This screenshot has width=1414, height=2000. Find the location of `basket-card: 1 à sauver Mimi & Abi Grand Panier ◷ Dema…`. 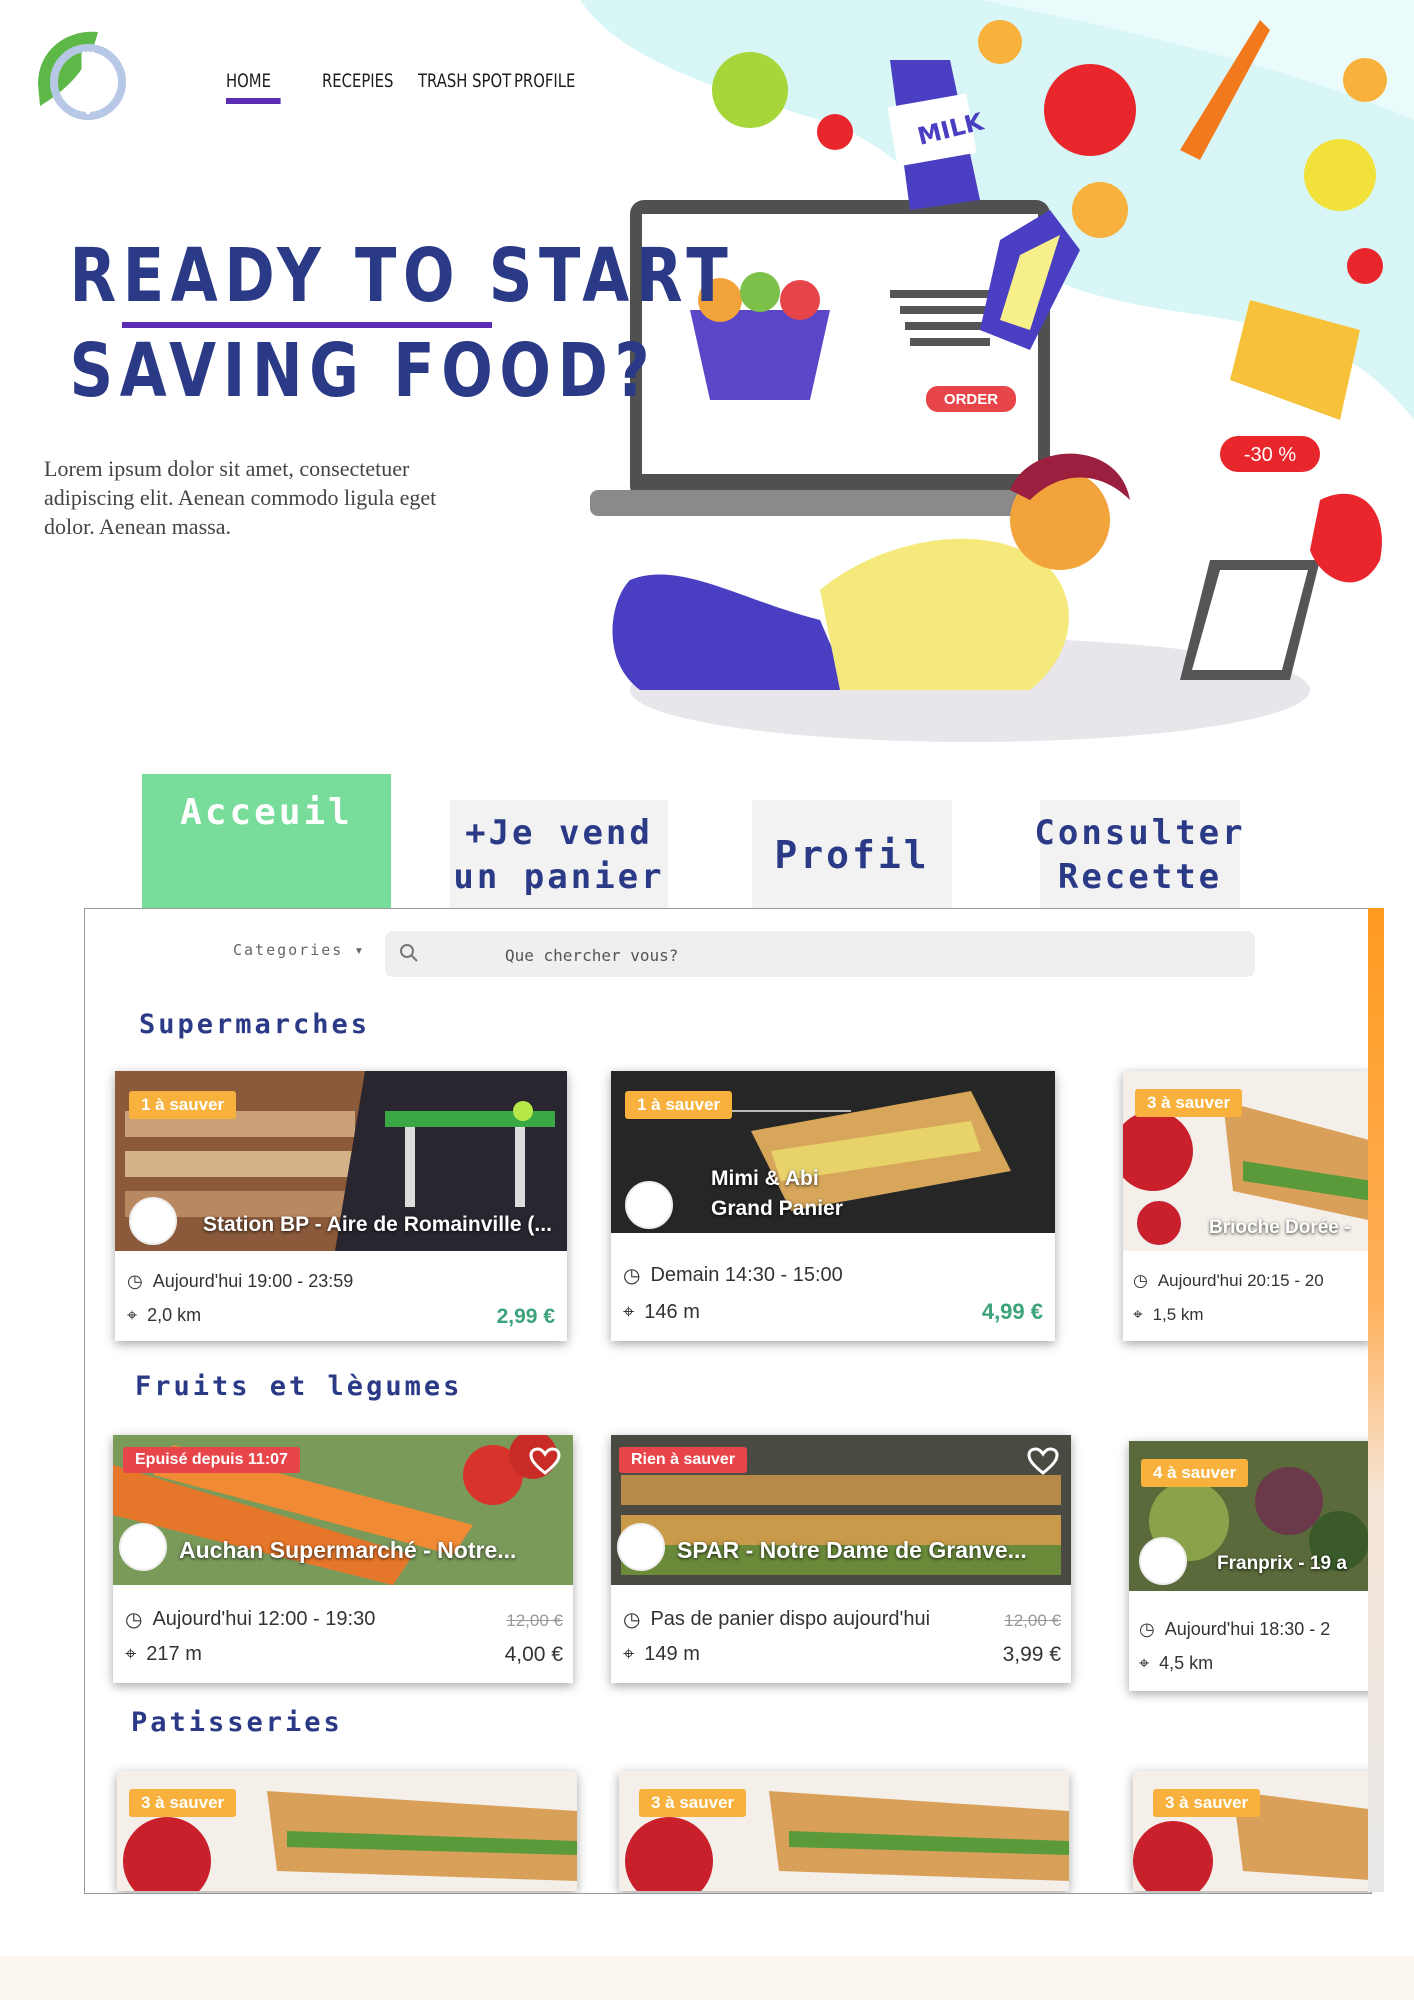

basket-card: 1 à sauver Mimi & Abi Grand Panier ◷ Dema… is located at coordinates (833, 1206).